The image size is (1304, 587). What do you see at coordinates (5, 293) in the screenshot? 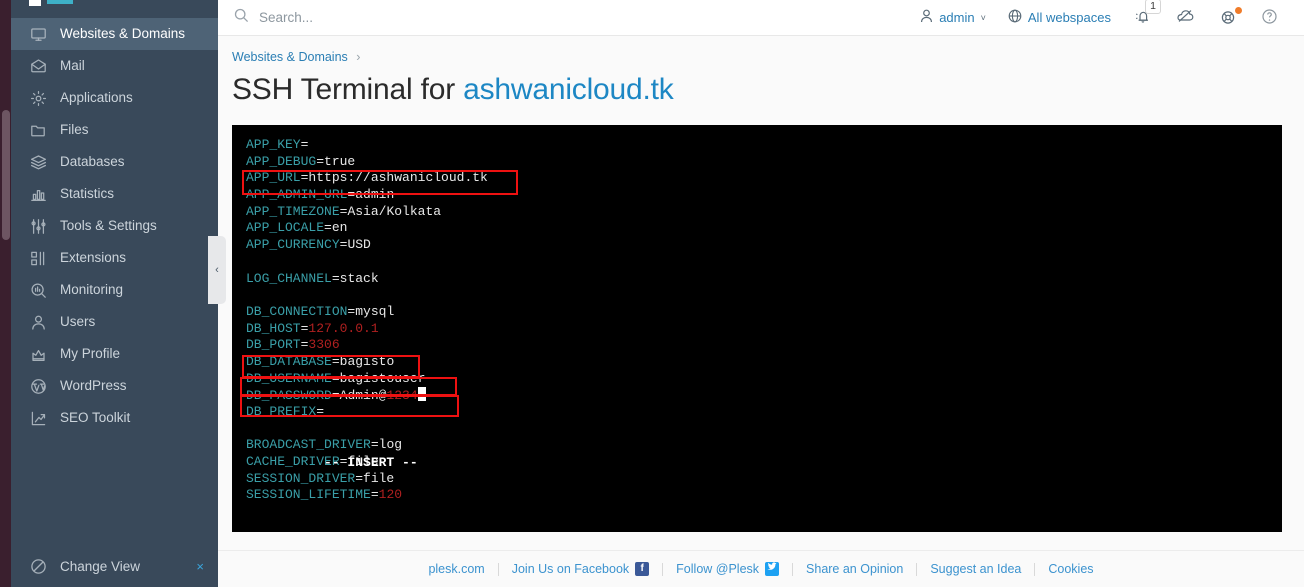
I see `left-accent-strip` at bounding box center [5, 293].